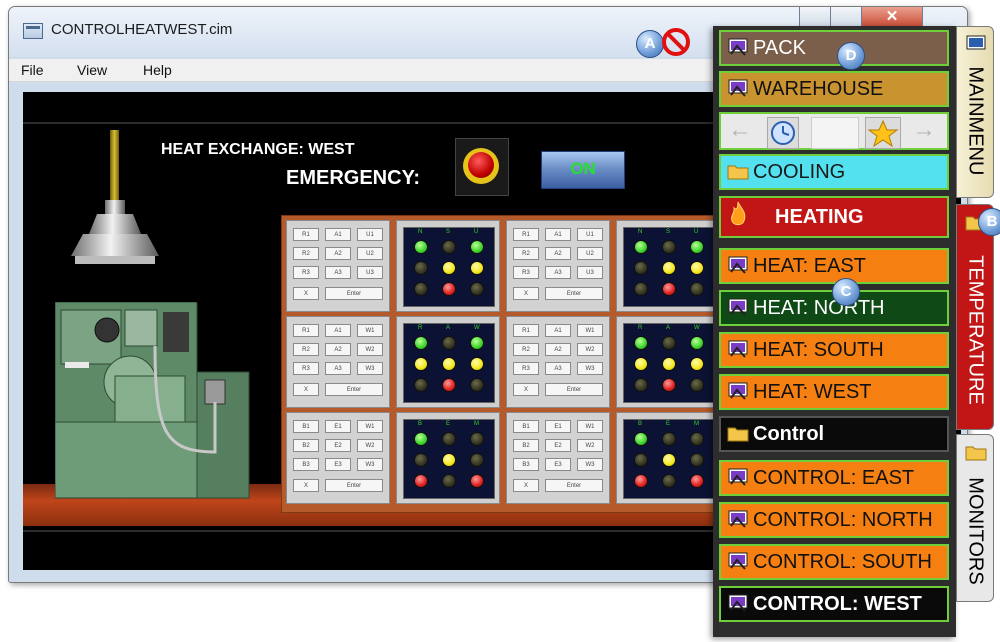  I want to click on menu-item-warehouse: WAREHOUSE, so click(834, 89).